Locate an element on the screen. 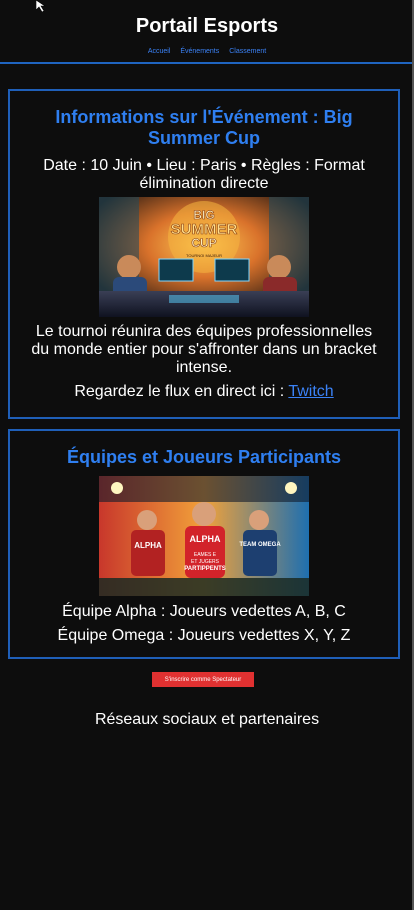  team-omega-line: Équipe Omega : Joueurs vedettes X, Y, Z is located at coordinates (204, 635).